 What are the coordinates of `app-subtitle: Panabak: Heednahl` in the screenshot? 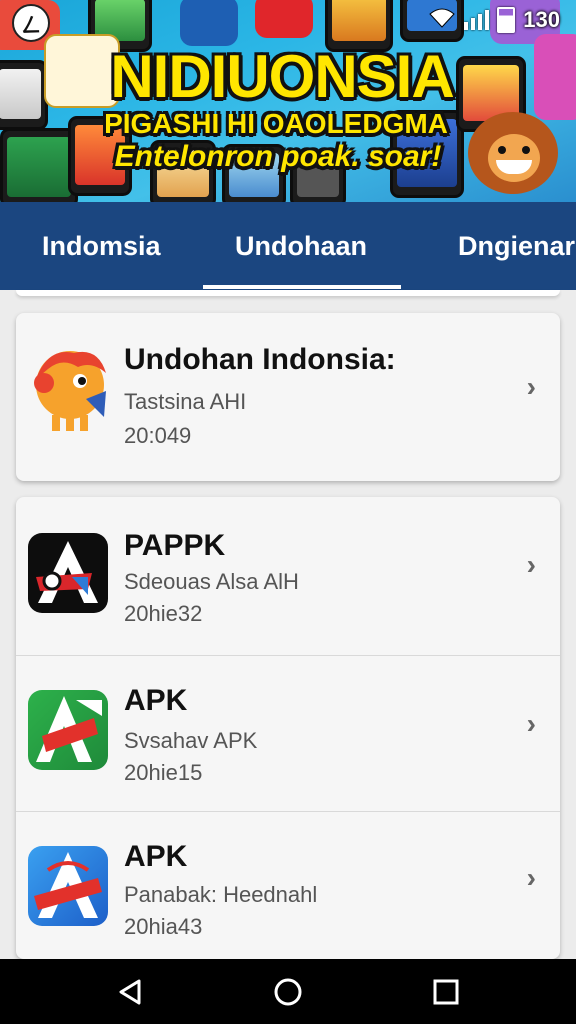 It's located at (221, 894).